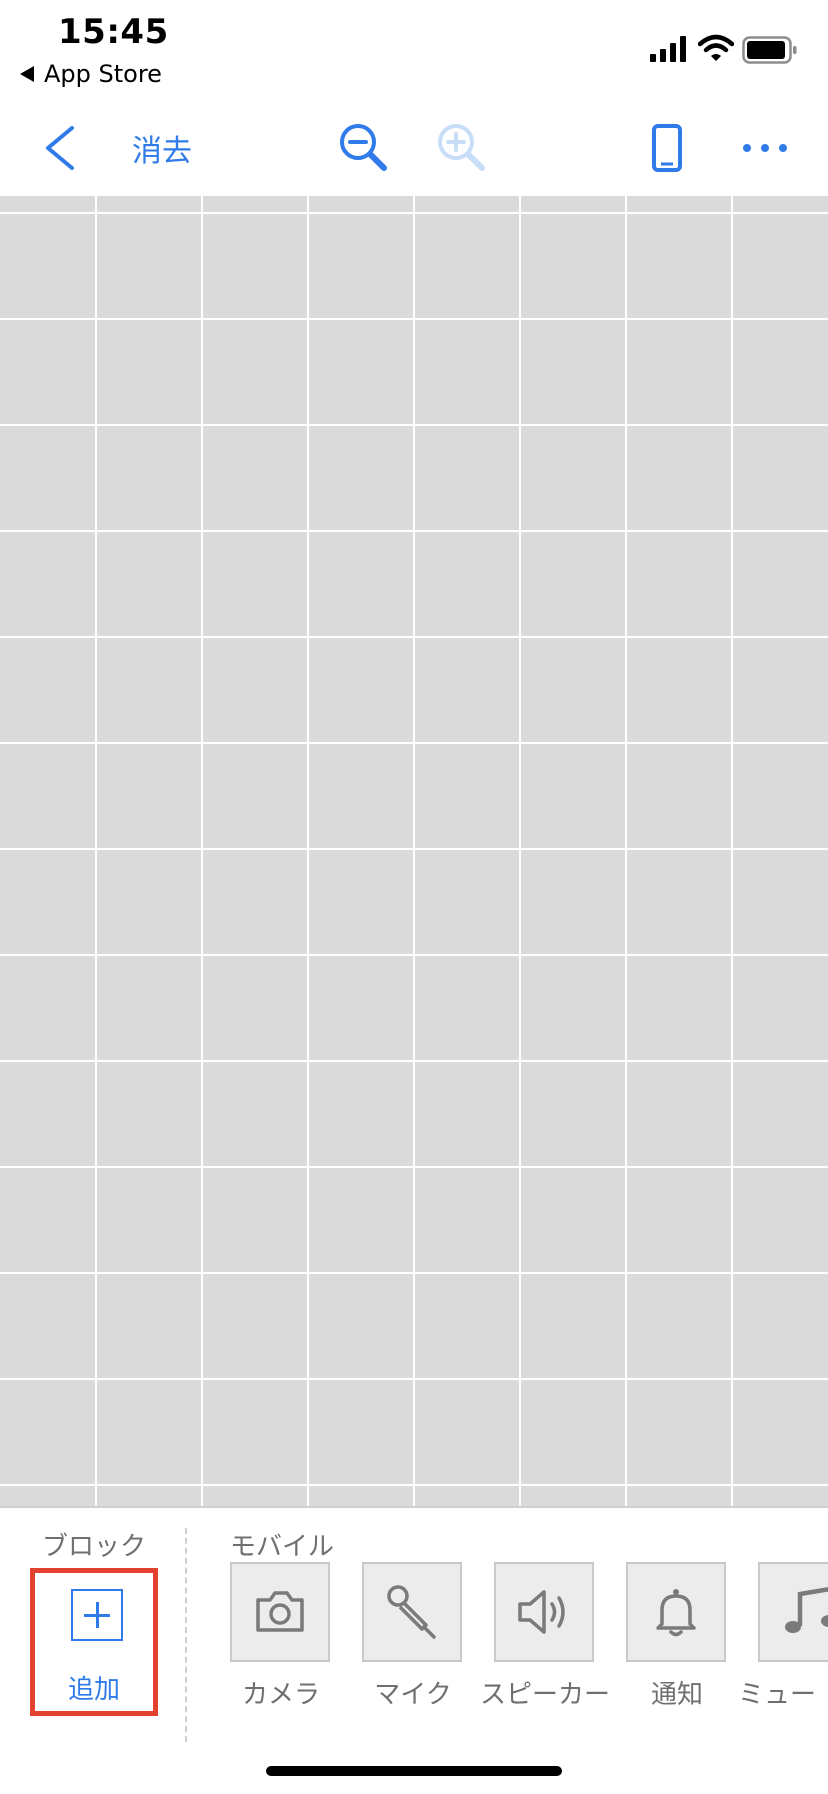  I want to click on microphone-tile, so click(412, 1612).